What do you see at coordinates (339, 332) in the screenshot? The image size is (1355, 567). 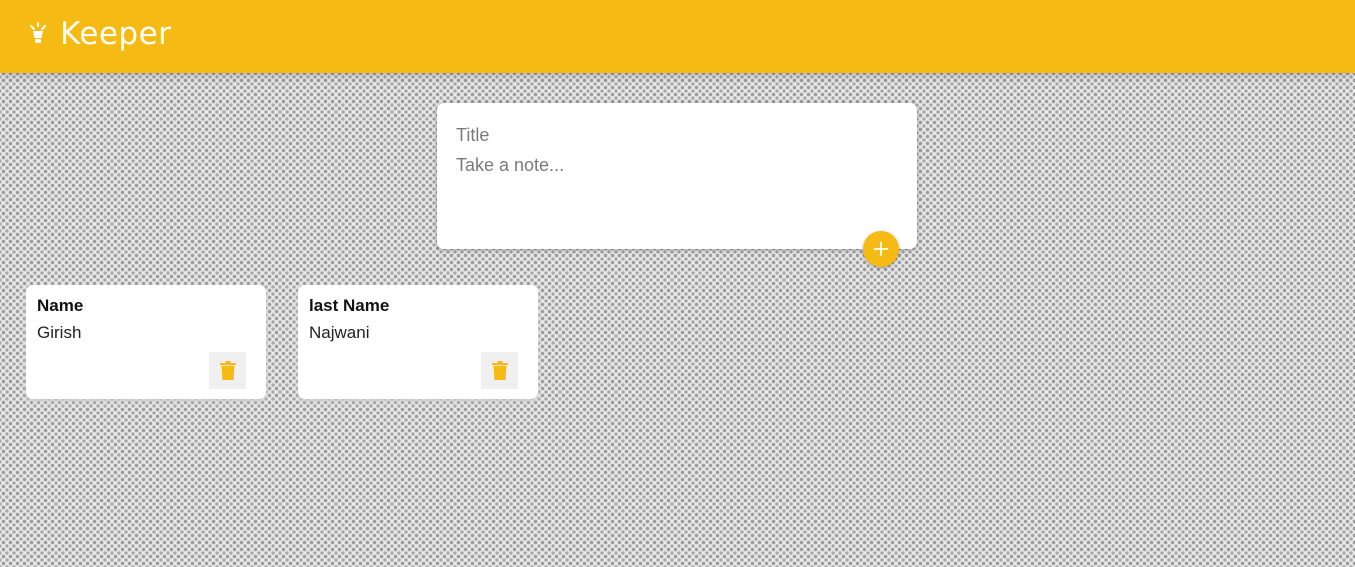 I see `note-content: Najwani` at bounding box center [339, 332].